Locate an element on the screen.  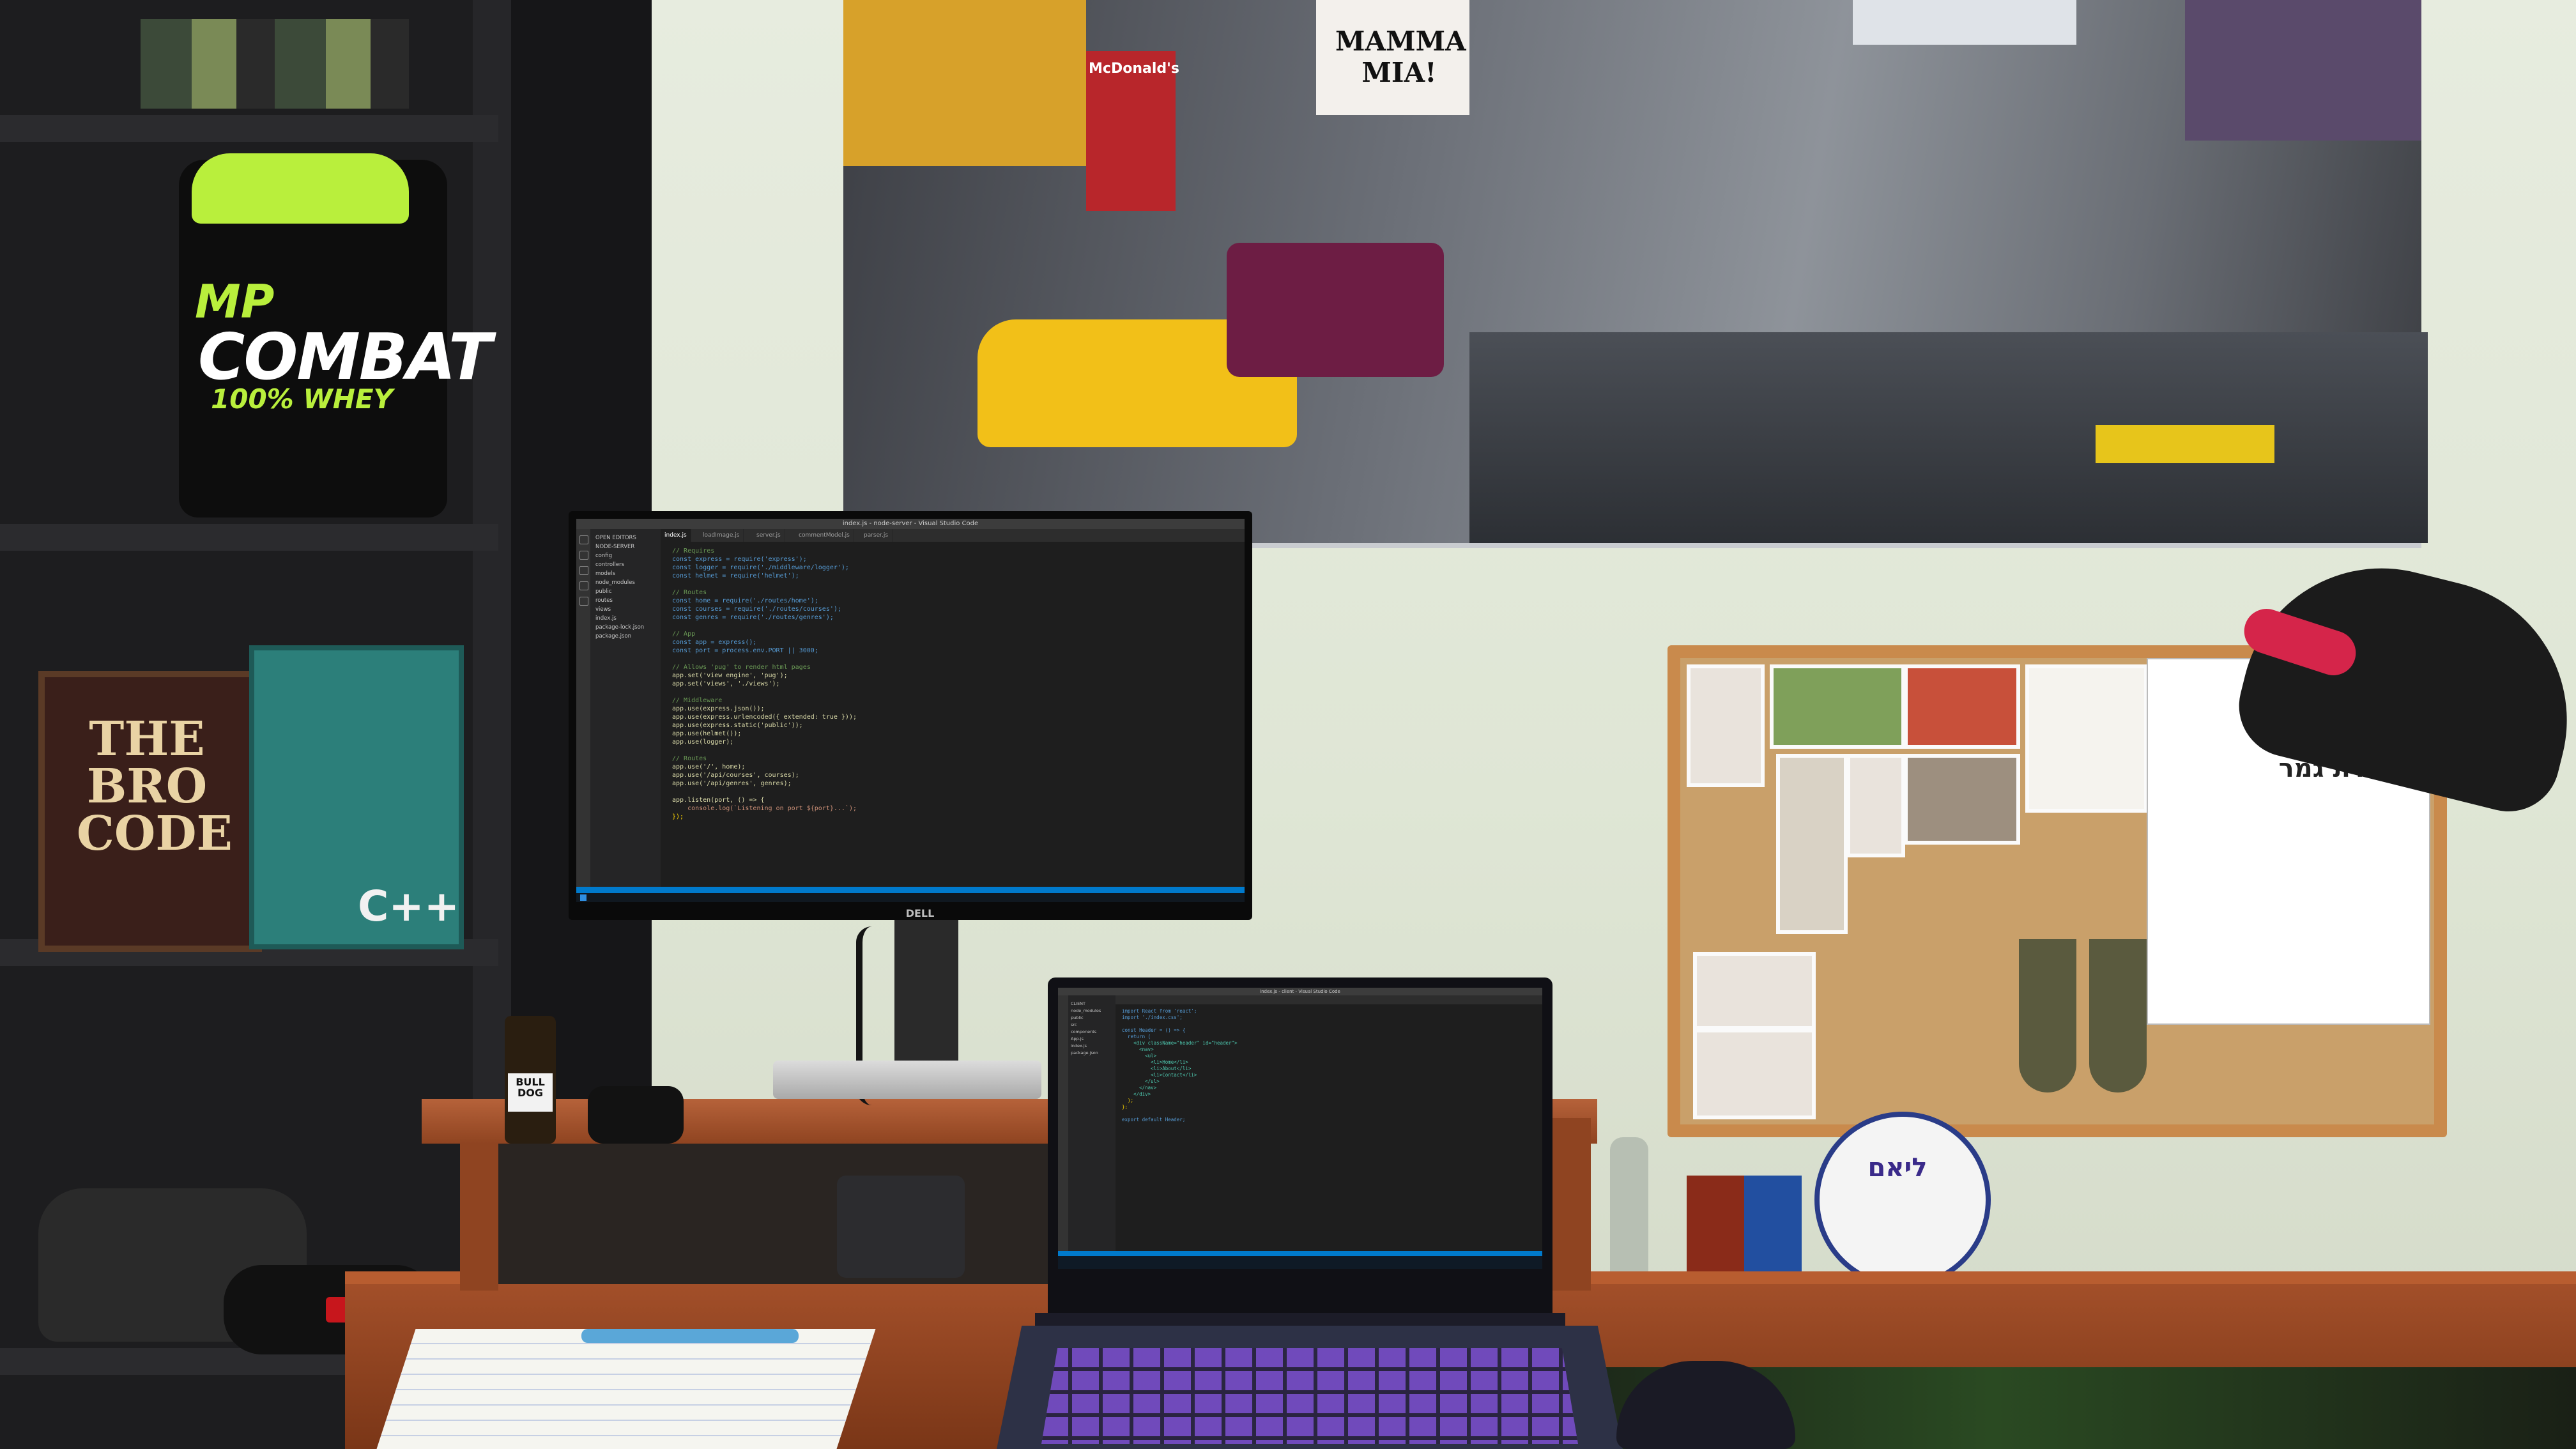
editor-tab: commentModel.js is located at coordinates (824, 535).